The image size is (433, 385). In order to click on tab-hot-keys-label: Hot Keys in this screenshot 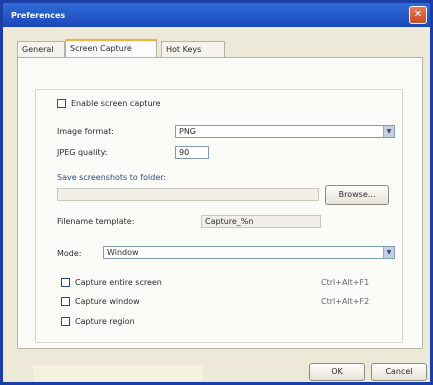, I will do `click(184, 49)`.